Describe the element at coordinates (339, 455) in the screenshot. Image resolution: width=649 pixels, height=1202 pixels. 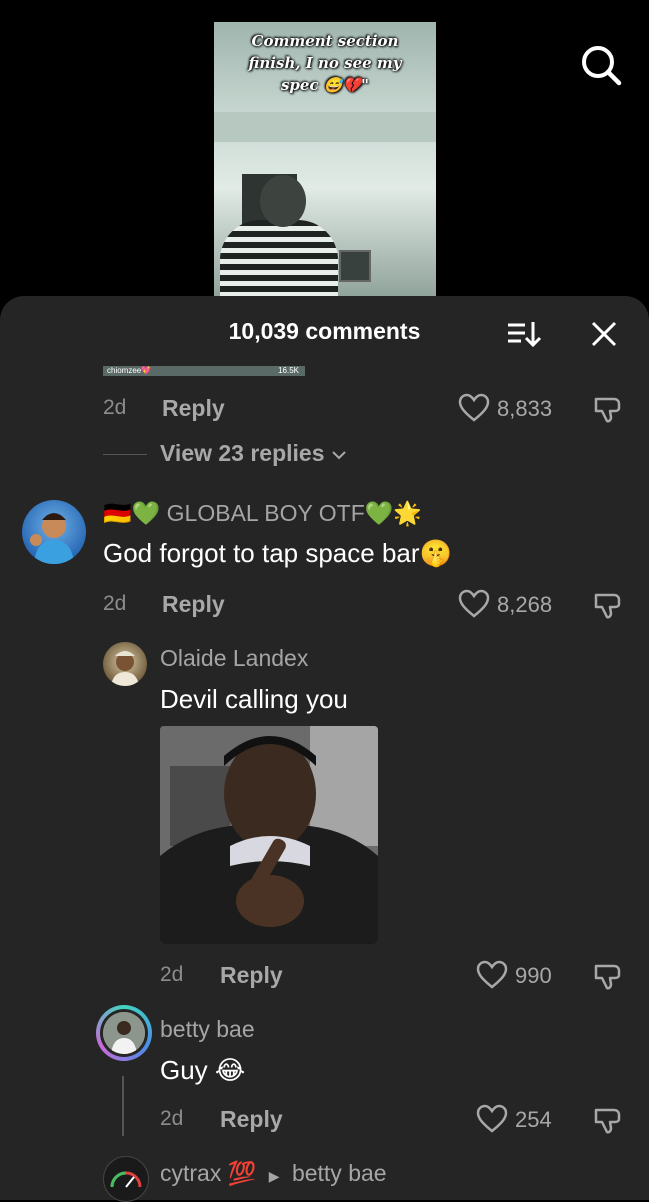
I see `chevron-down-icon` at that location.